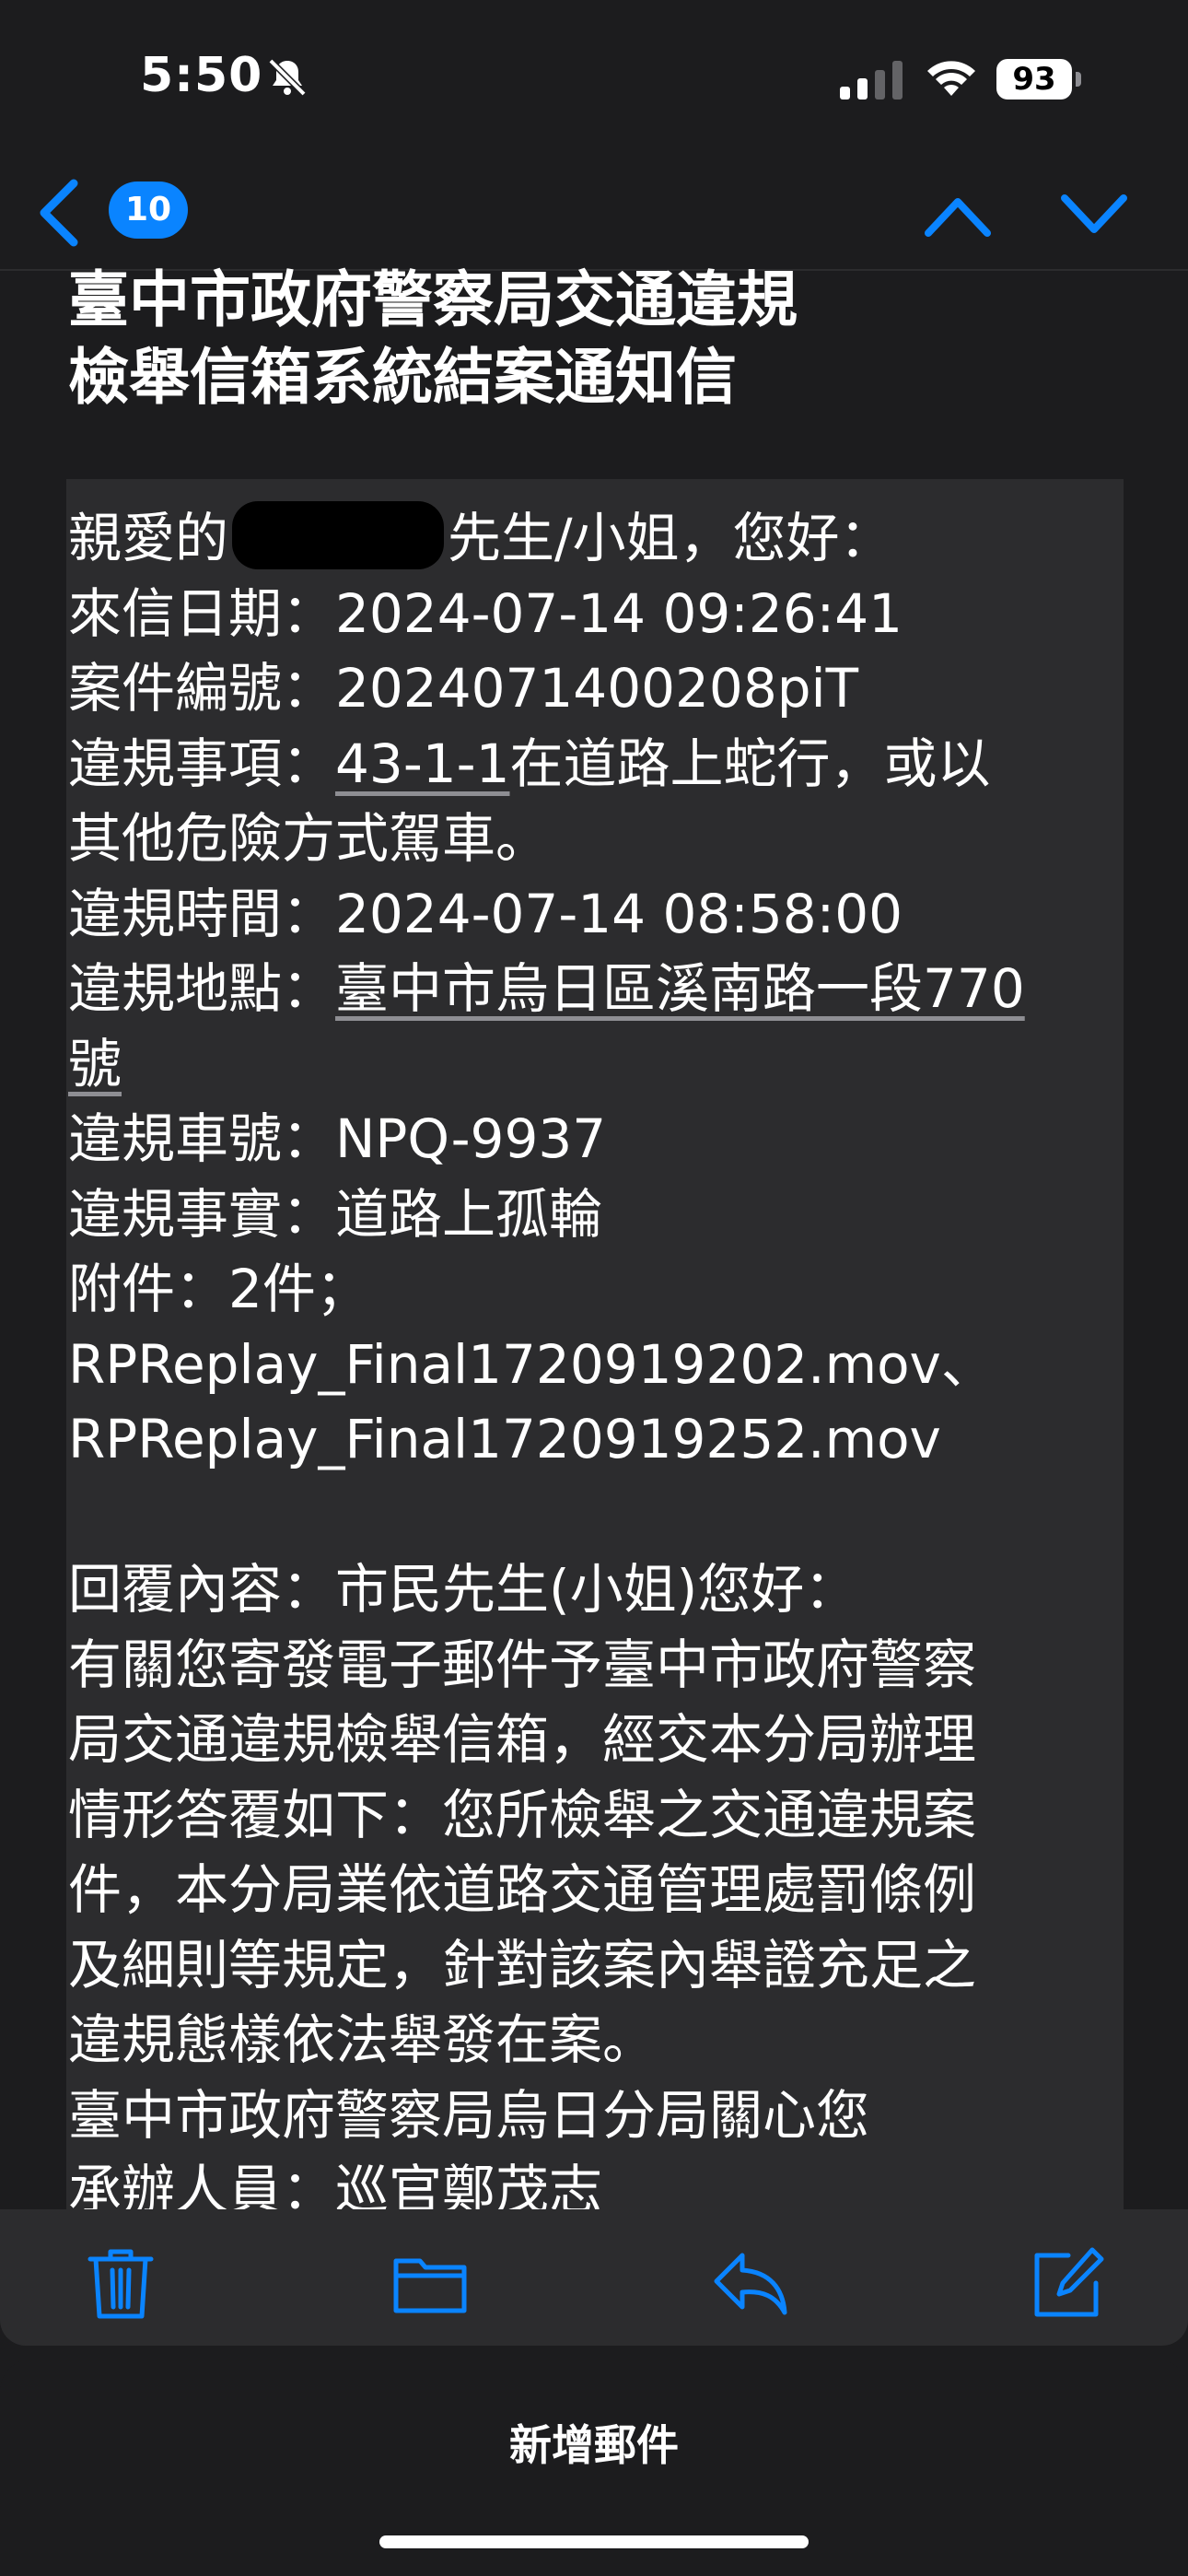  I want to click on violation-code-link: 43-1-1, so click(422, 763).